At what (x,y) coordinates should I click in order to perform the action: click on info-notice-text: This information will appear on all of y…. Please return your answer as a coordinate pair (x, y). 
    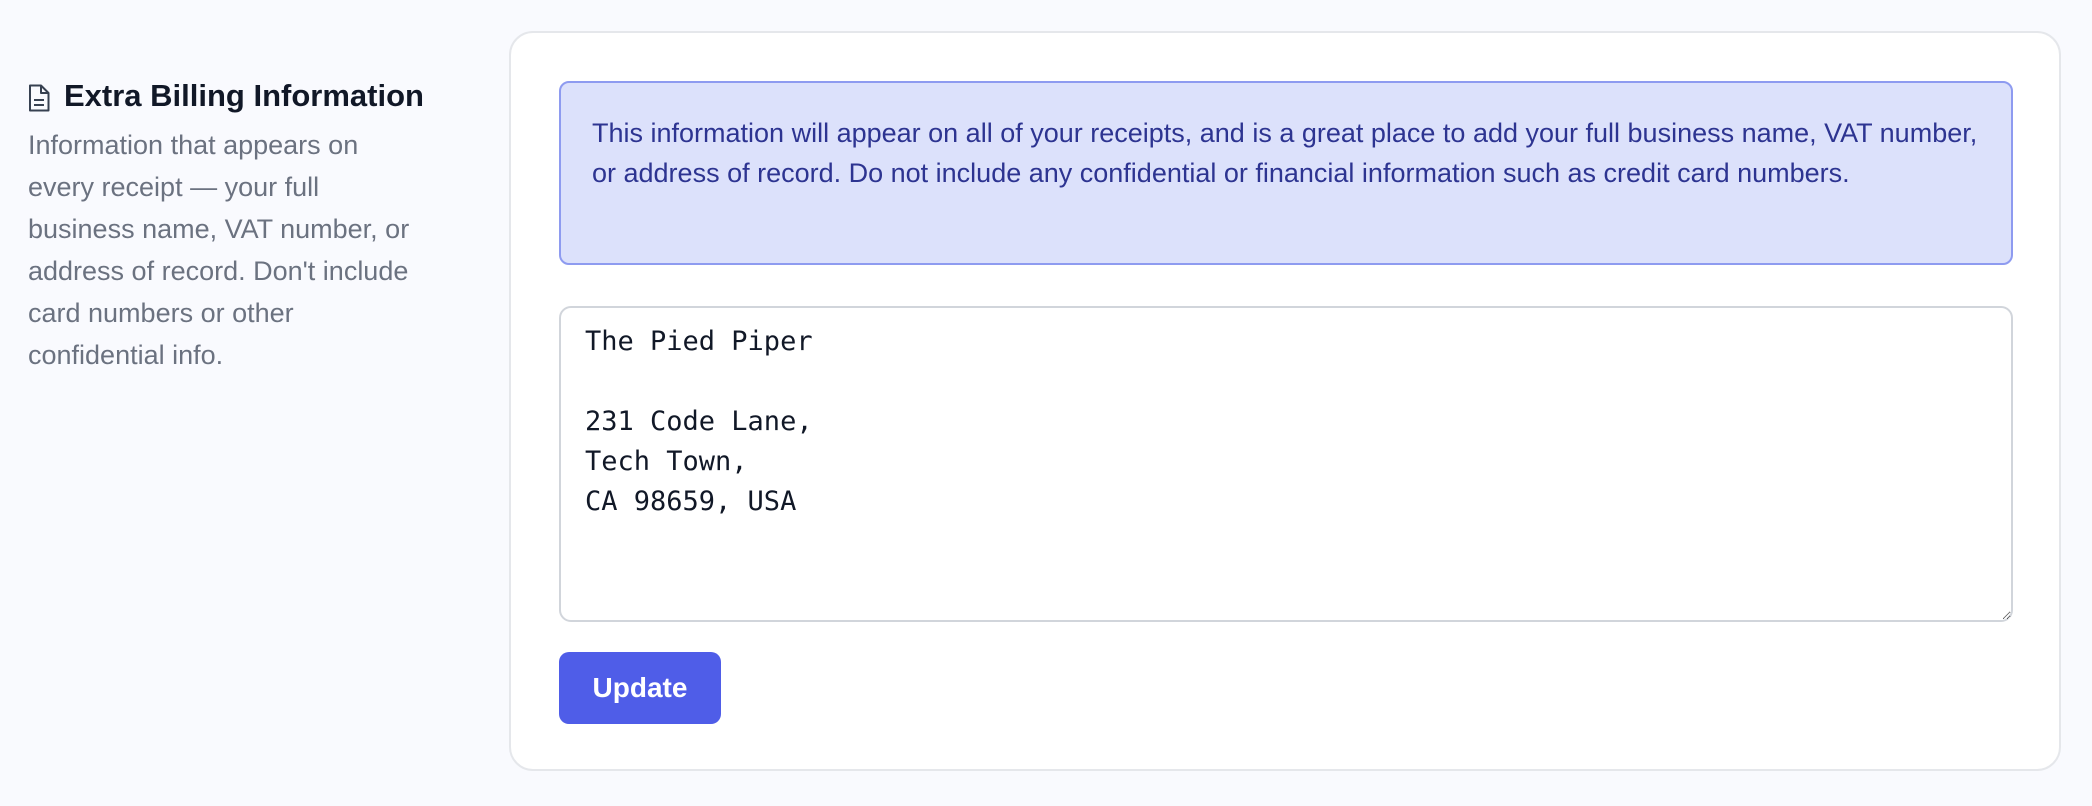
    Looking at the image, I should click on (1285, 153).